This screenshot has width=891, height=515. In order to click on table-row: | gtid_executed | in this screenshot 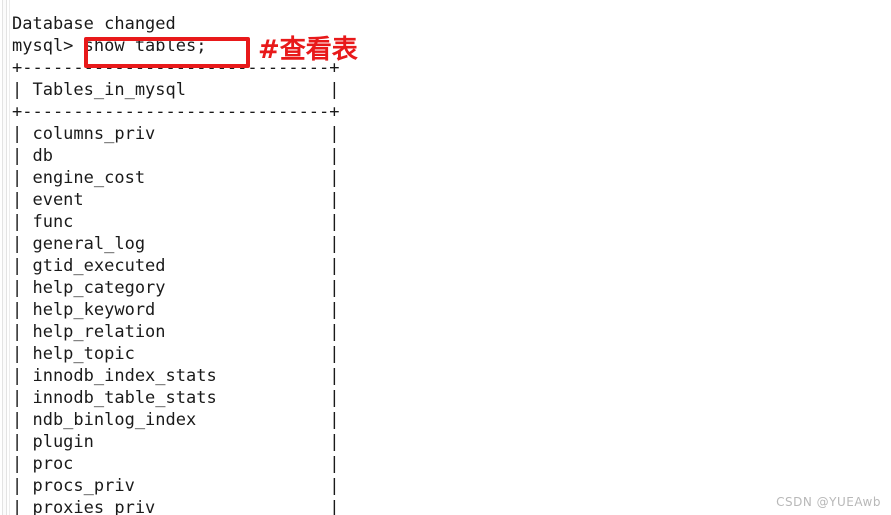, I will do `click(176, 266)`.